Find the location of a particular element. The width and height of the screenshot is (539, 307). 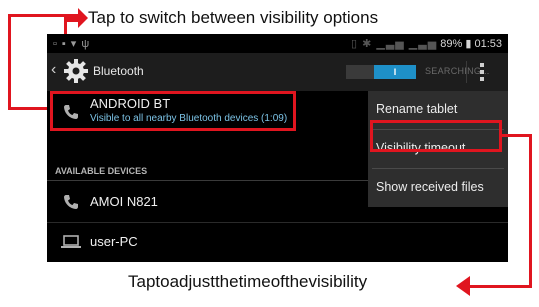

phone-icon is located at coordinates (71, 202).